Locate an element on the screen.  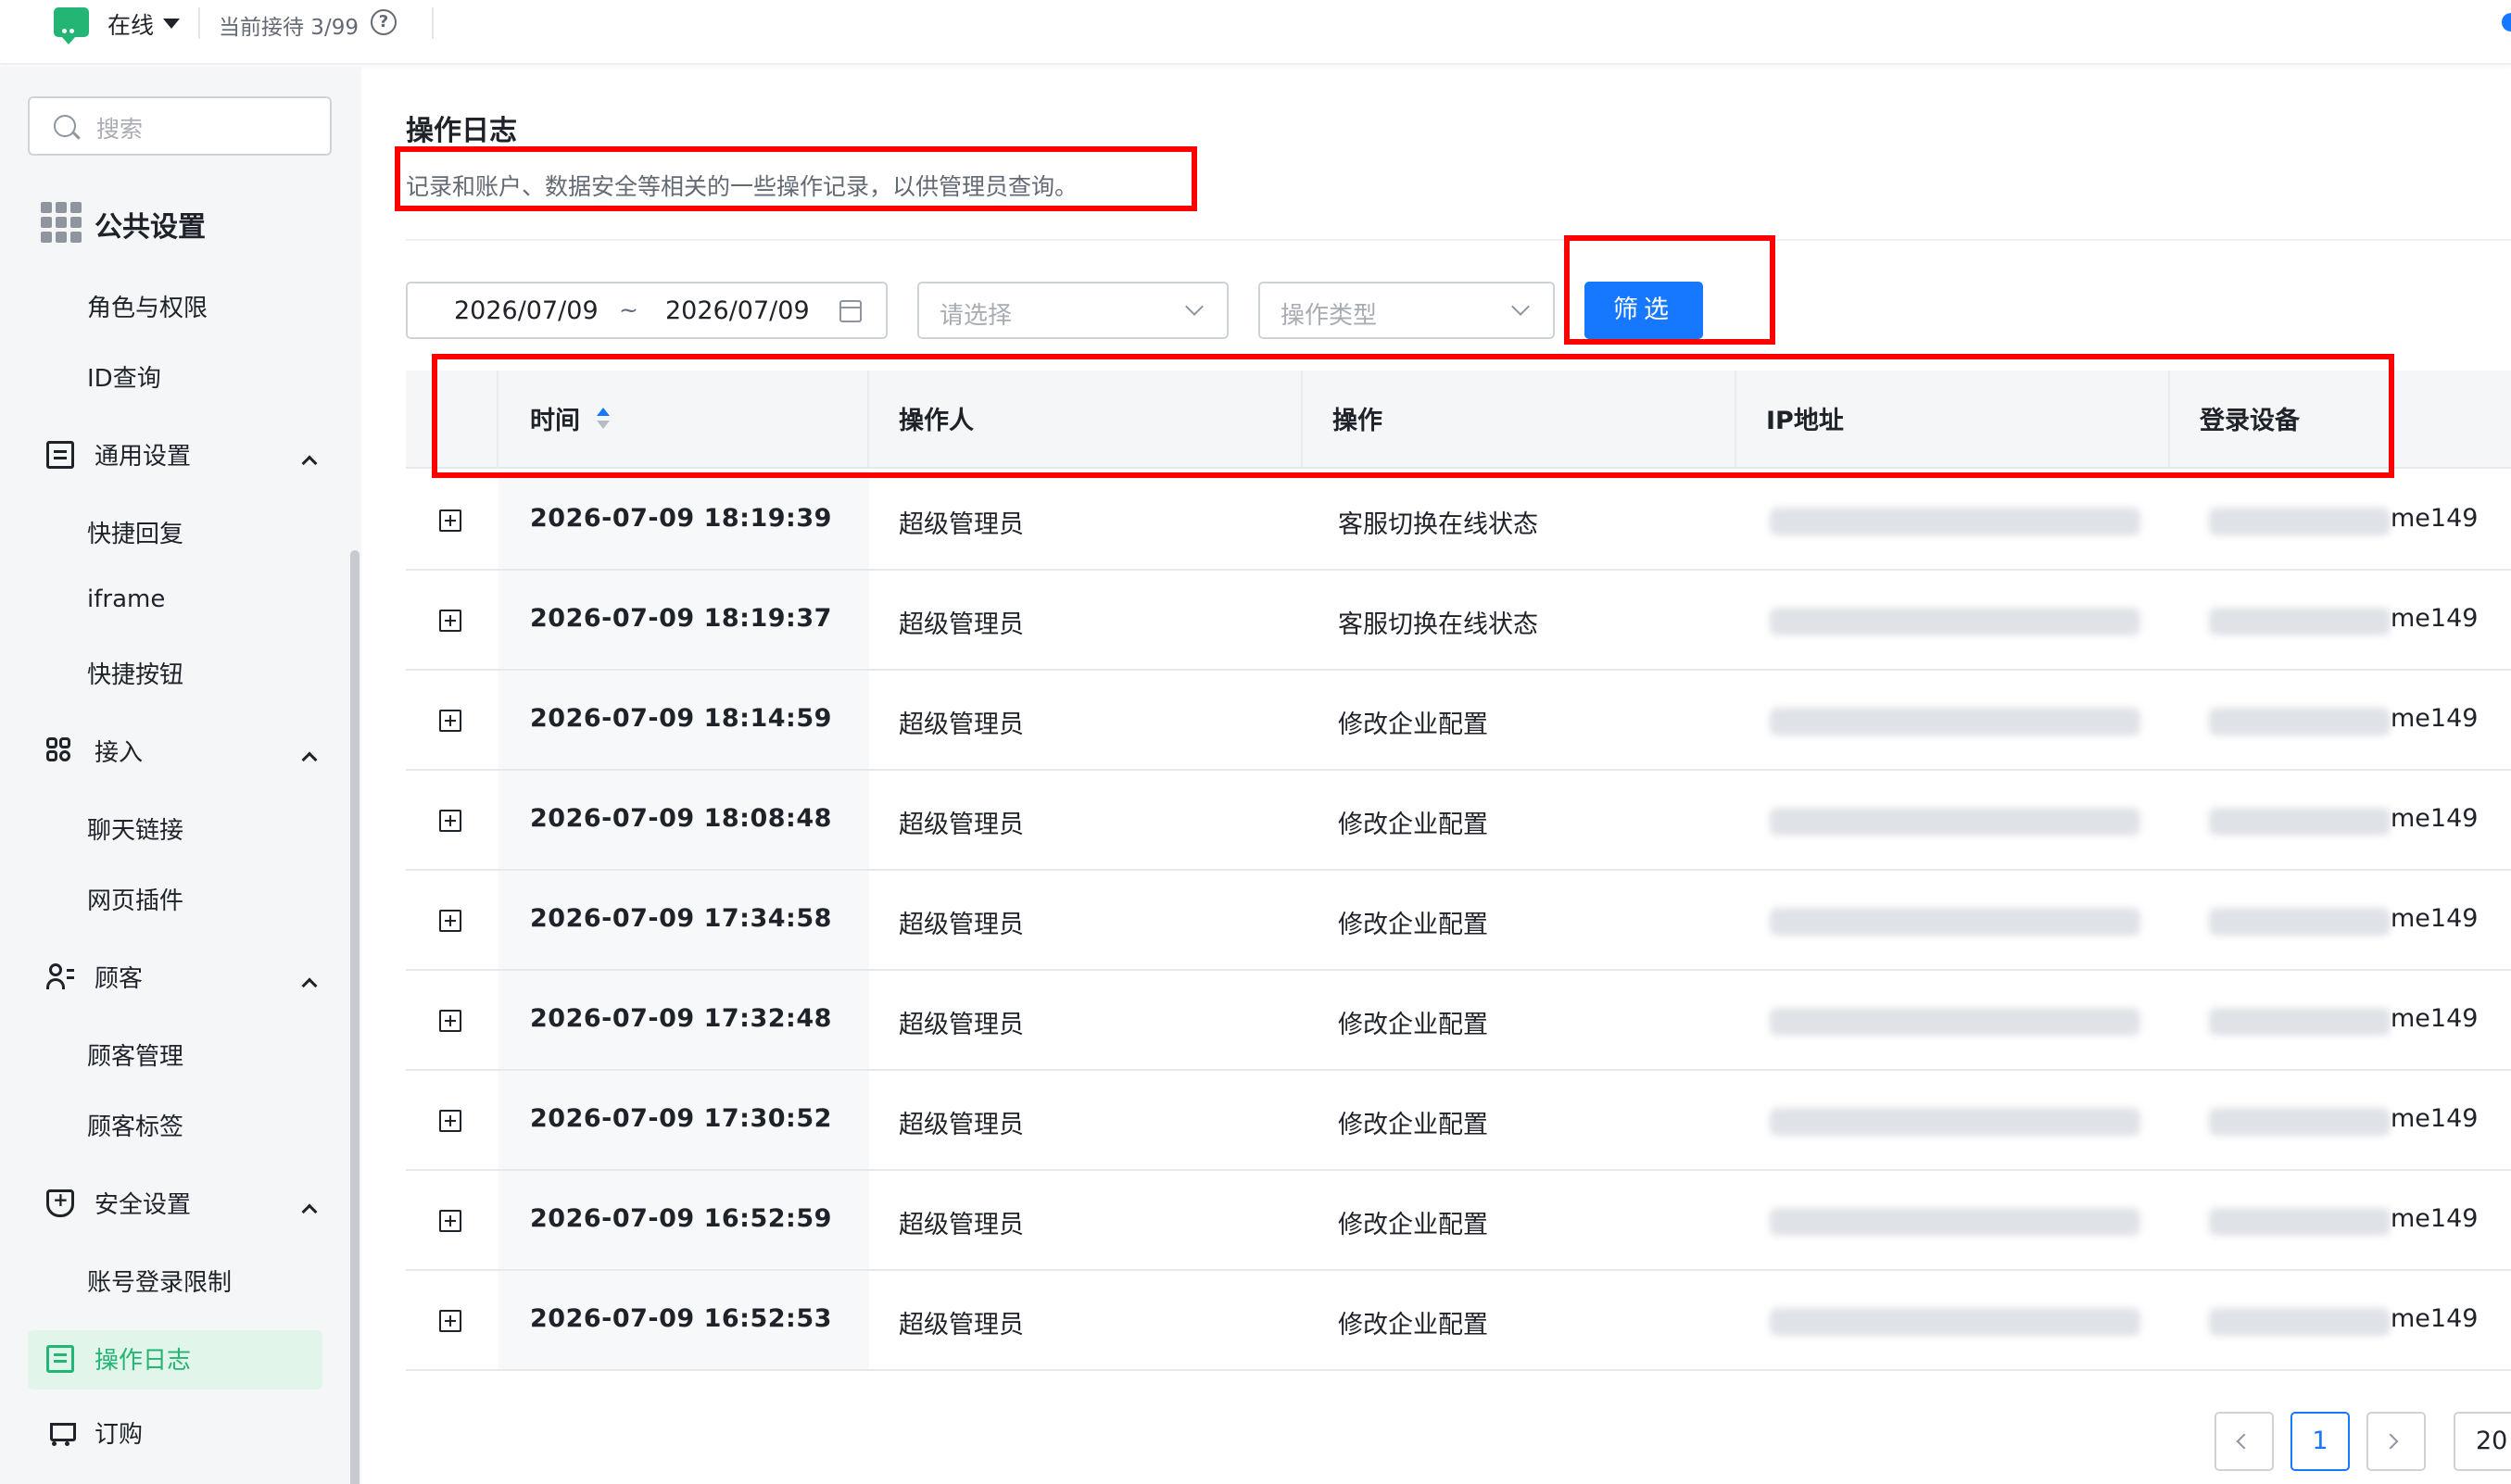
section-title: 公共设置 is located at coordinates (150, 227).